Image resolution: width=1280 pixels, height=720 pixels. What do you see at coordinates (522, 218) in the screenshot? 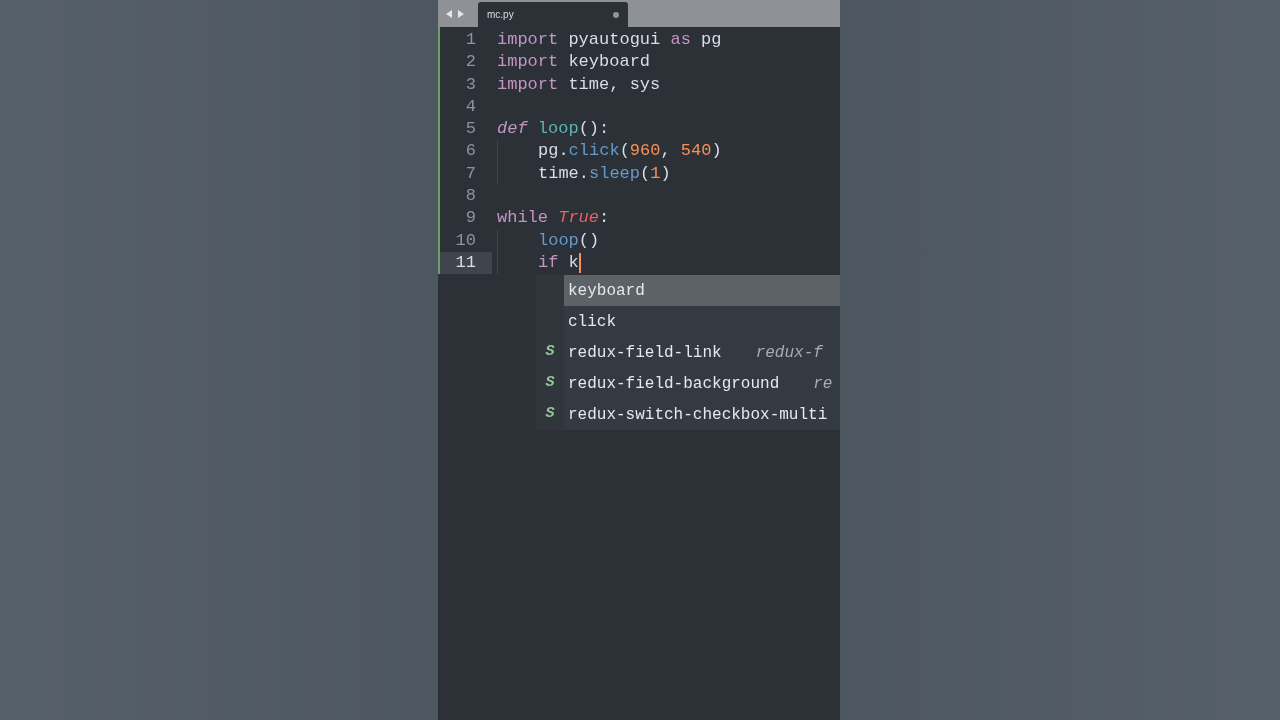
I see `code-token: while` at bounding box center [522, 218].